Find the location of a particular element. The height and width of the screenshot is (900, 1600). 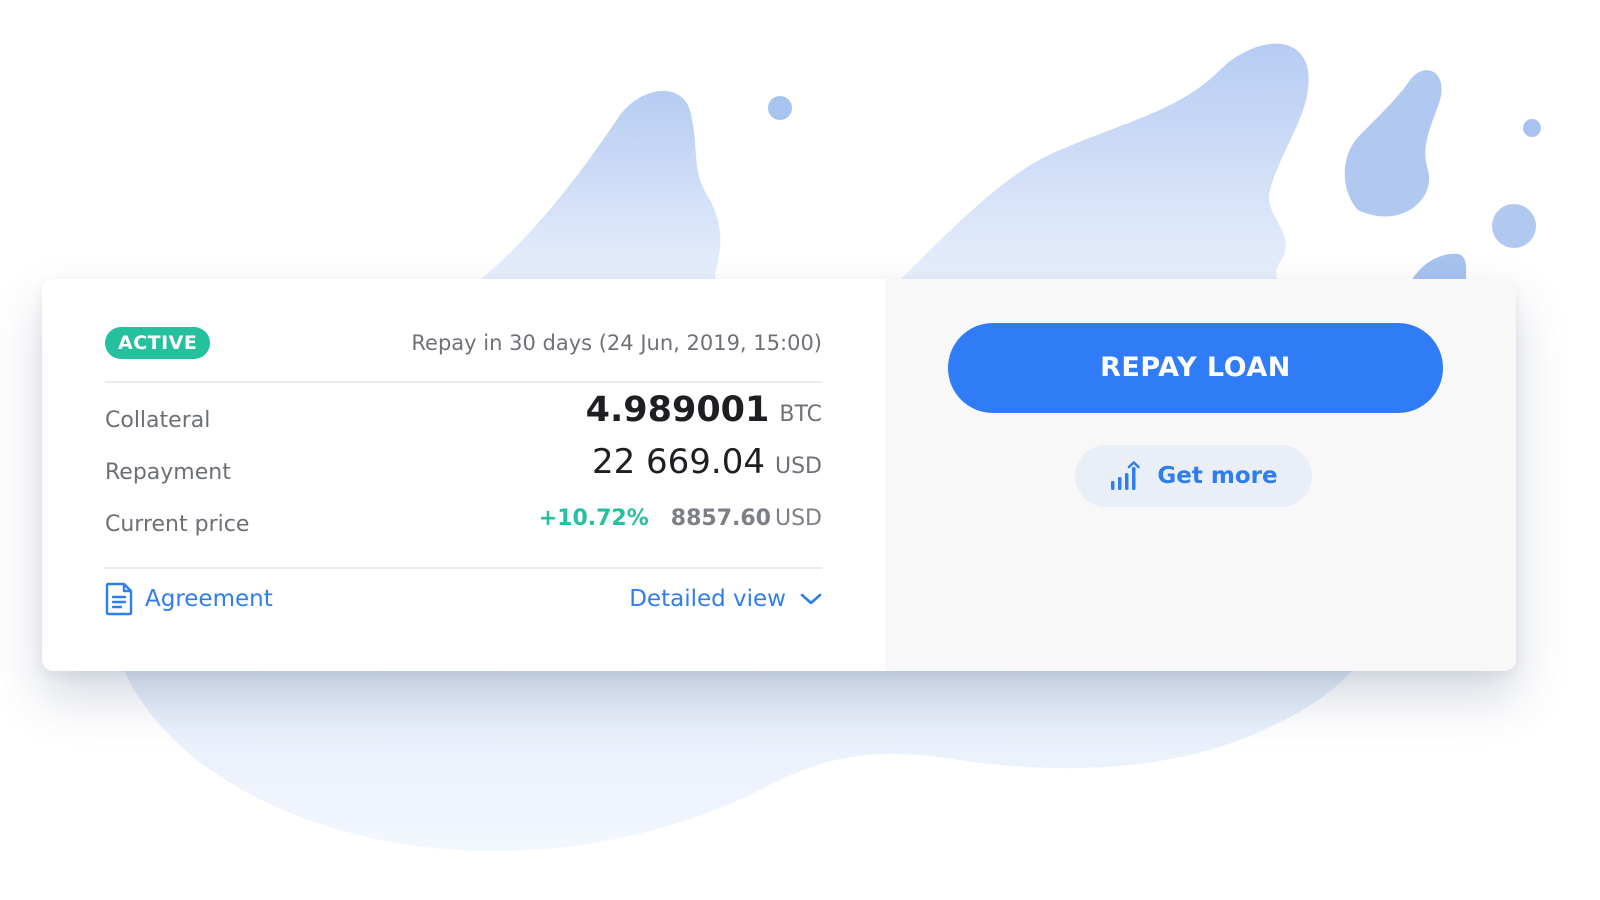

price-change: +10.72% is located at coordinates (593, 518).